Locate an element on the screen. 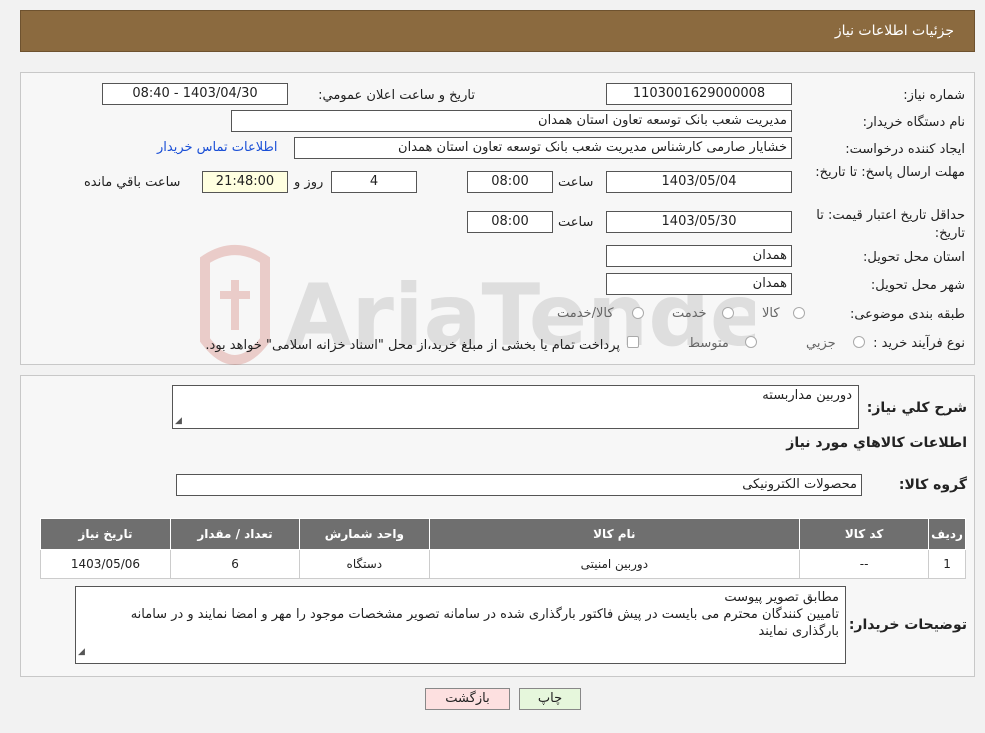 This screenshot has height=733, width=985. validity-date-field: 1403/05/30 is located at coordinates (699, 222).